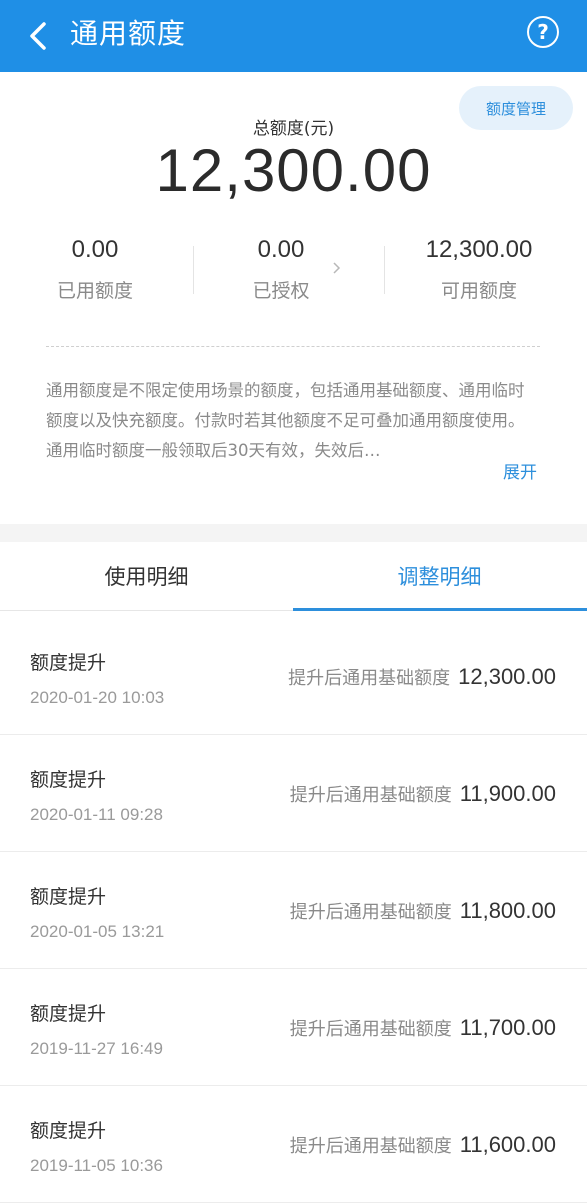  Describe the element at coordinates (95, 269) in the screenshot. I see `stat-used: 0.00 已用额度` at that location.